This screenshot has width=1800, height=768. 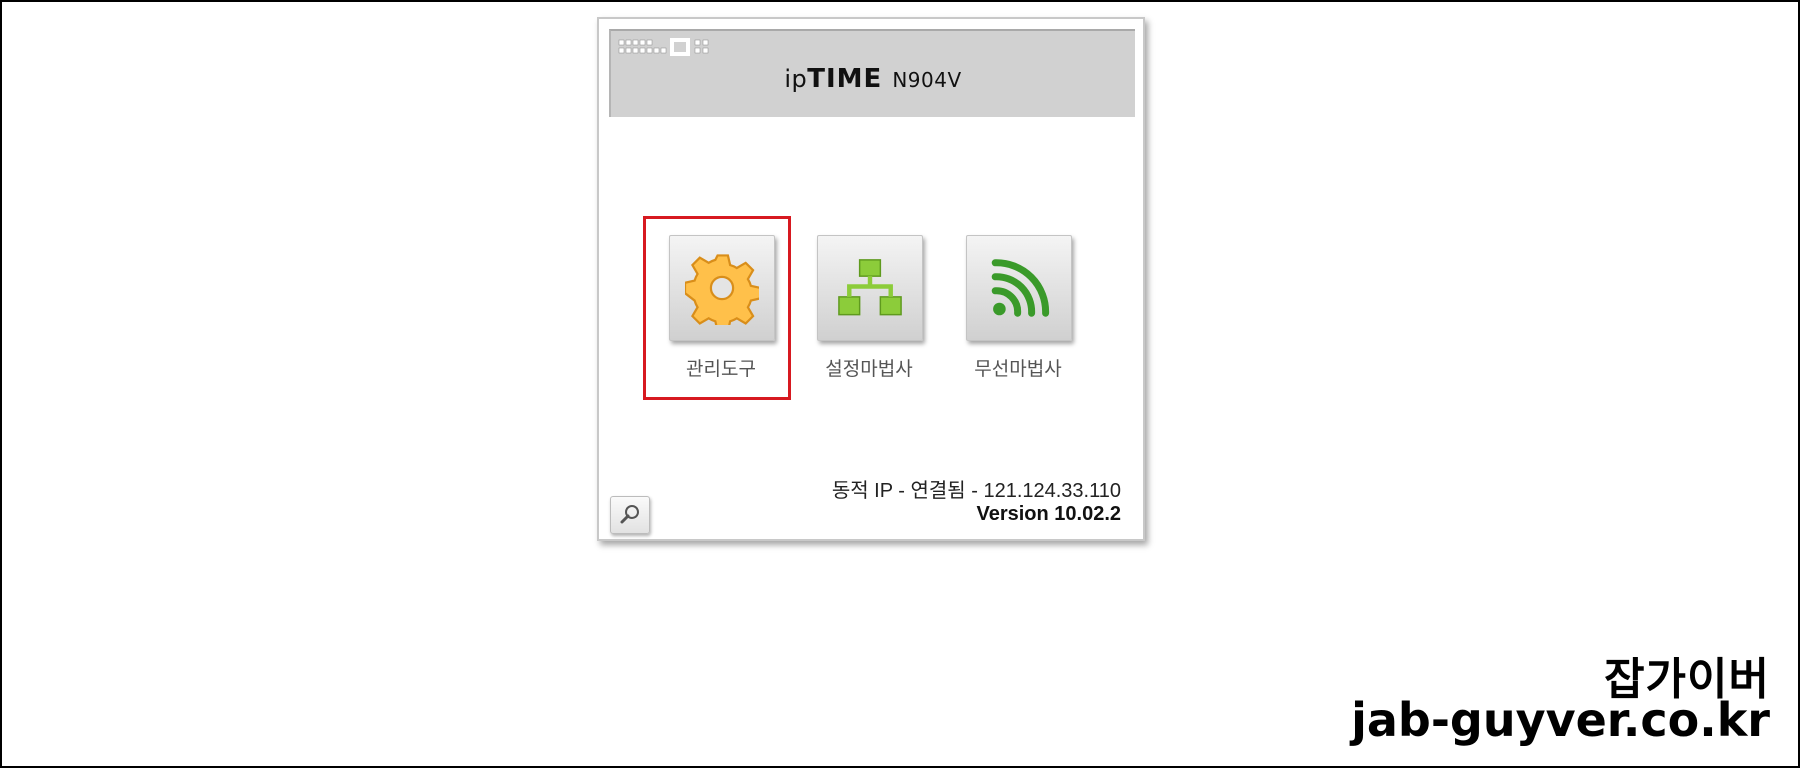 I want to click on router-model: N904V, so click(x=927, y=80).